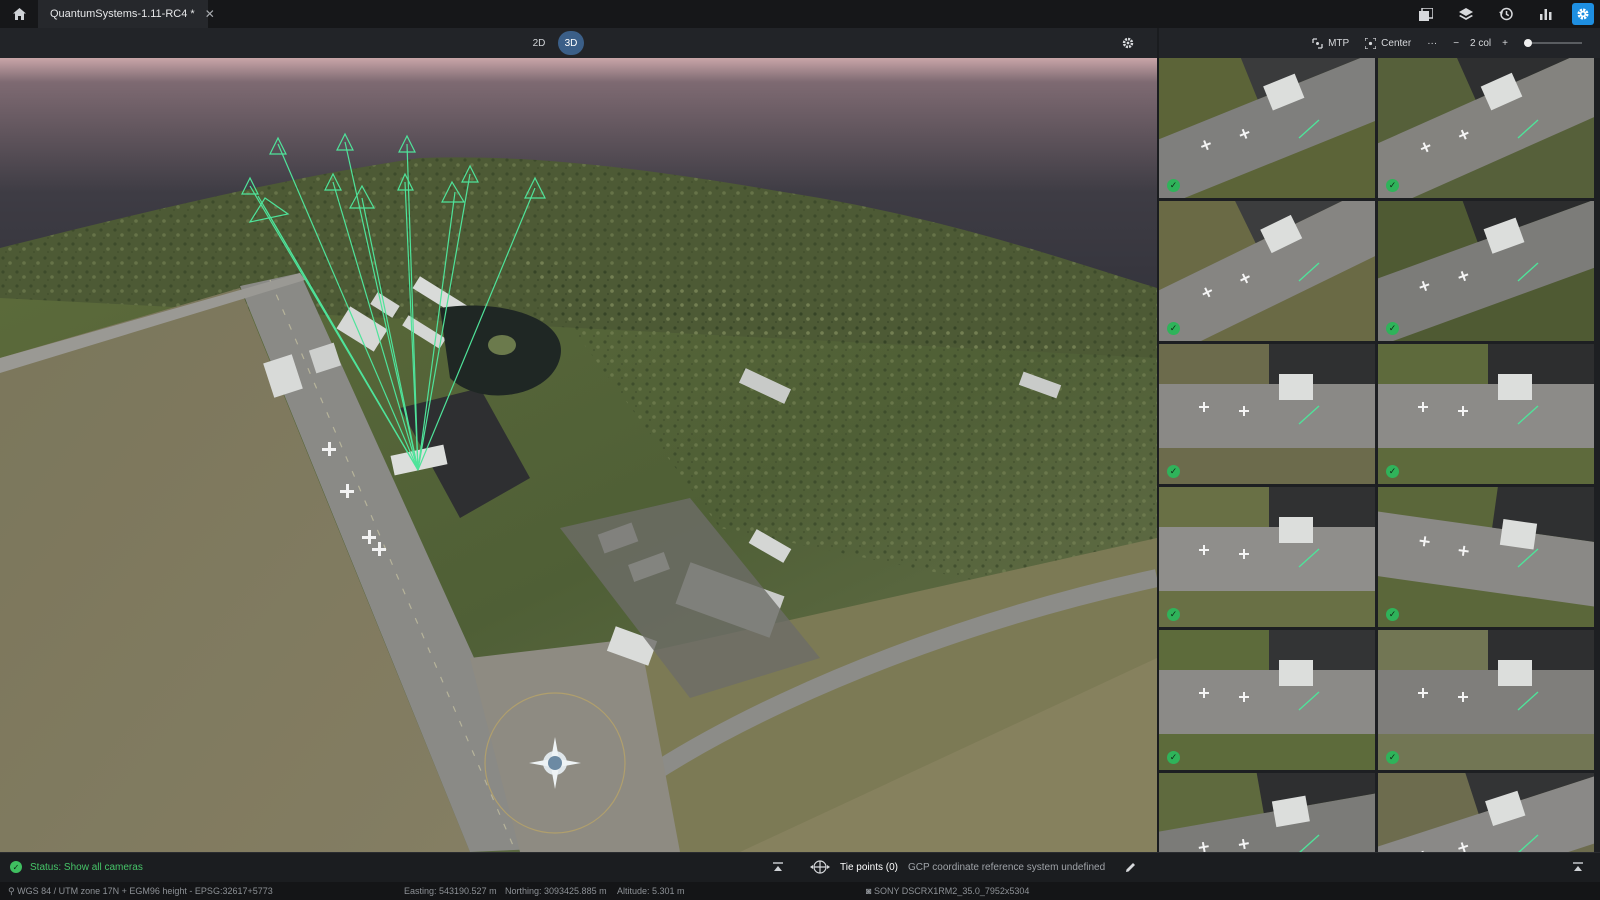 This screenshot has height=900, width=1600. I want to click on top-right-toolbar, so click(1503, 14).